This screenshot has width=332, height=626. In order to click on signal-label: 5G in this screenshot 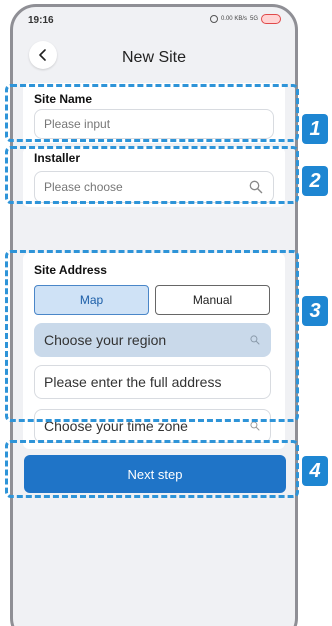, I will do `click(253, 19)`.